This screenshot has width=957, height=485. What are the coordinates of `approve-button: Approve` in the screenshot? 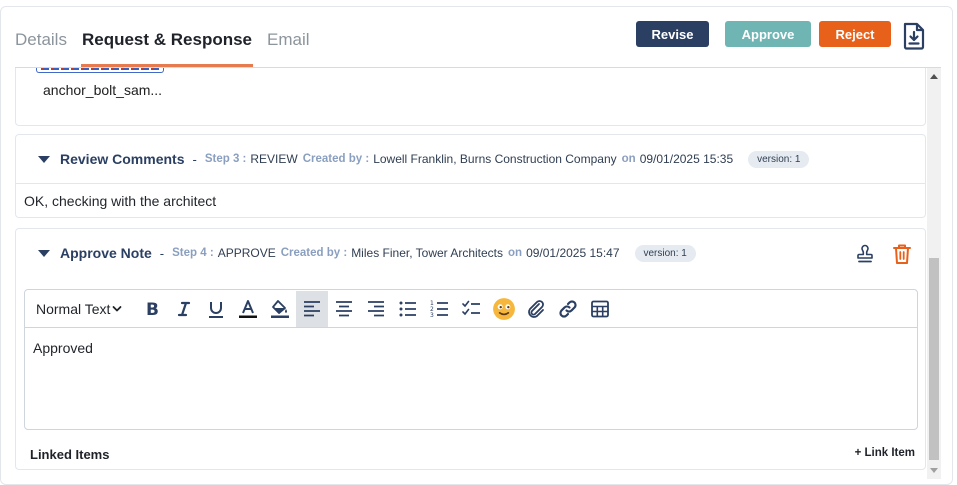 It's located at (768, 34).